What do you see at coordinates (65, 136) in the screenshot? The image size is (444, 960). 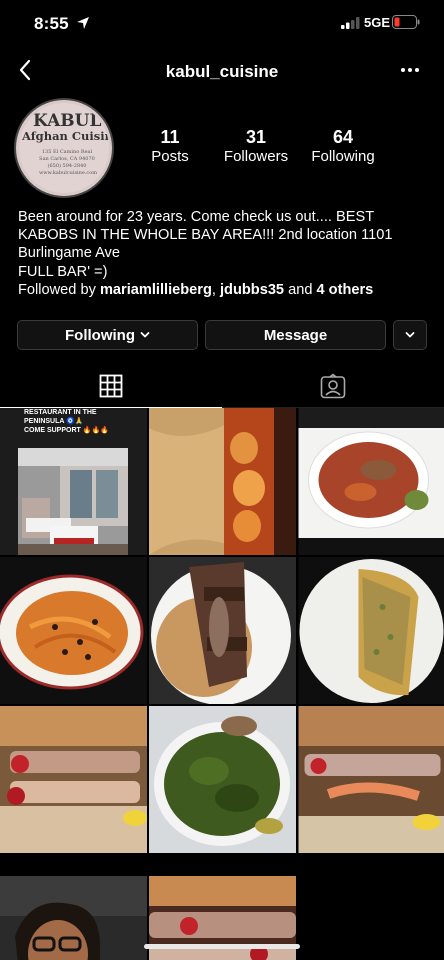 I see `logo-subtitle: Afghan Cuisine` at bounding box center [65, 136].